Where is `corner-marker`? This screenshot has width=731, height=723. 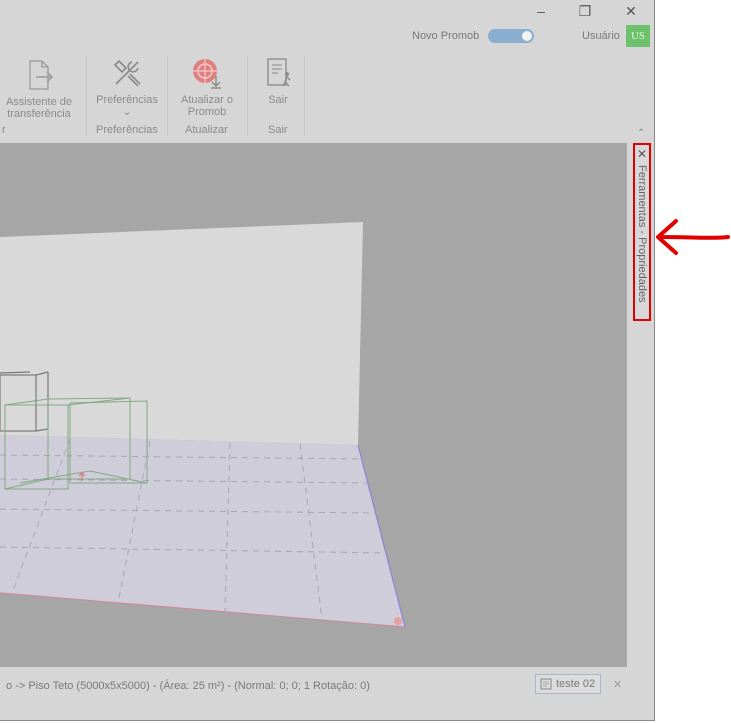
corner-marker is located at coordinates (398, 621).